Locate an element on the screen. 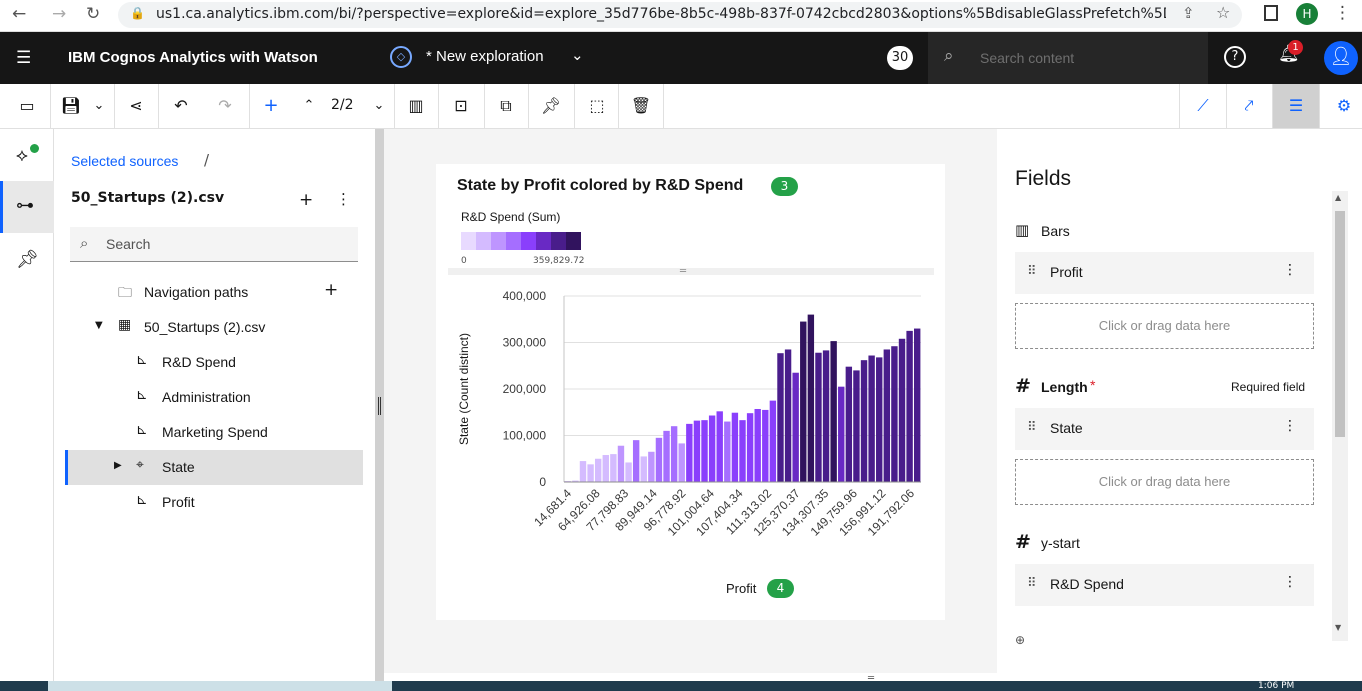 This screenshot has height=691, width=1362. undo-icon: ↶ is located at coordinates (181, 106).